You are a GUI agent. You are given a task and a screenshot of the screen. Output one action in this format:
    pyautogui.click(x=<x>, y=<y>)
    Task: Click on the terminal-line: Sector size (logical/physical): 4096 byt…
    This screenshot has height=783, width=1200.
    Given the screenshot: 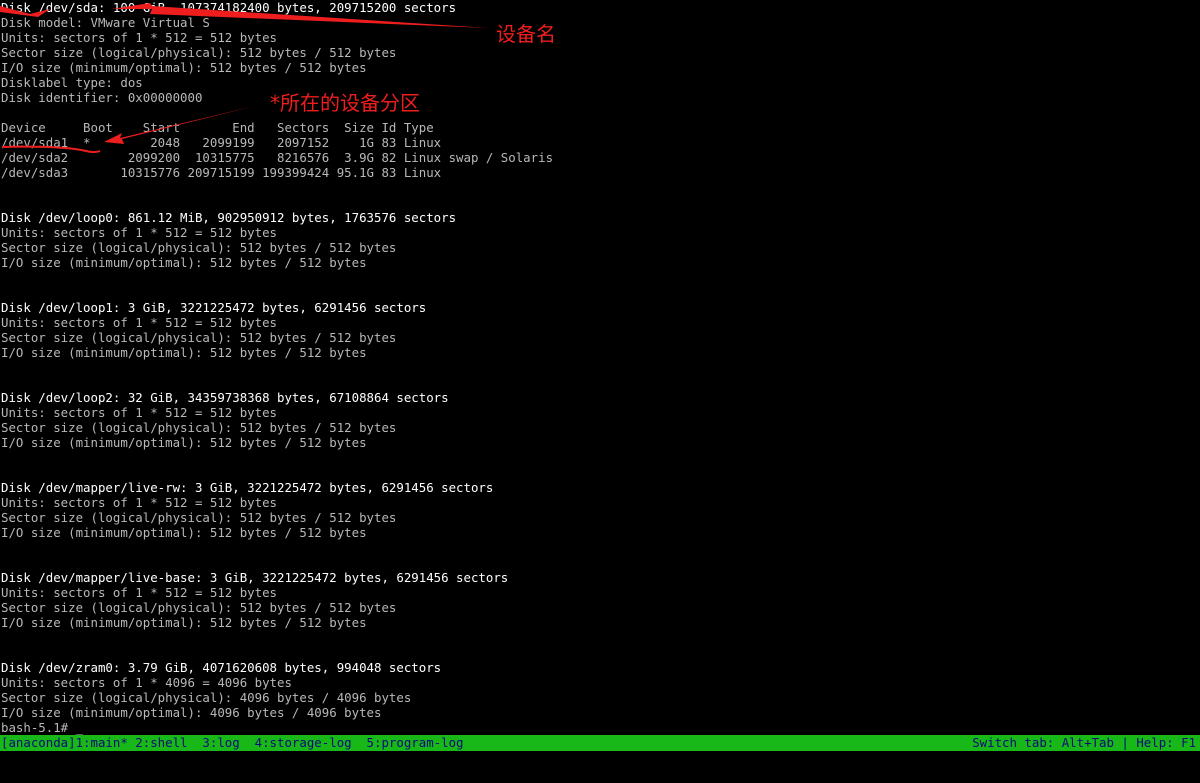 What is the action you would take?
    pyautogui.click(x=206, y=697)
    